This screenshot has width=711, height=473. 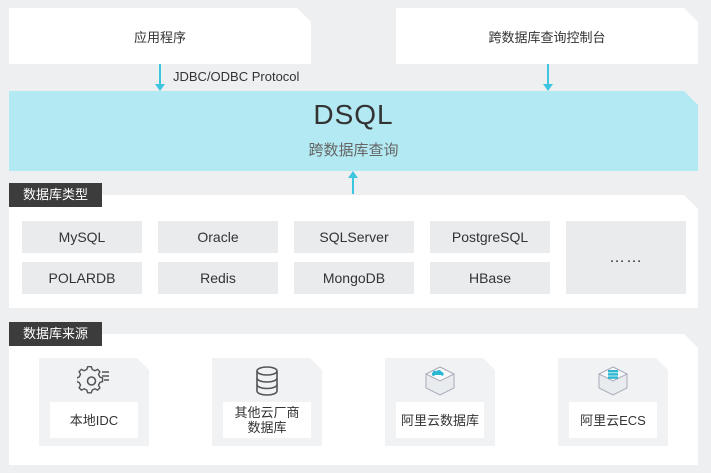 I want to click on db-types-tag: 数据库类型, so click(x=56, y=195).